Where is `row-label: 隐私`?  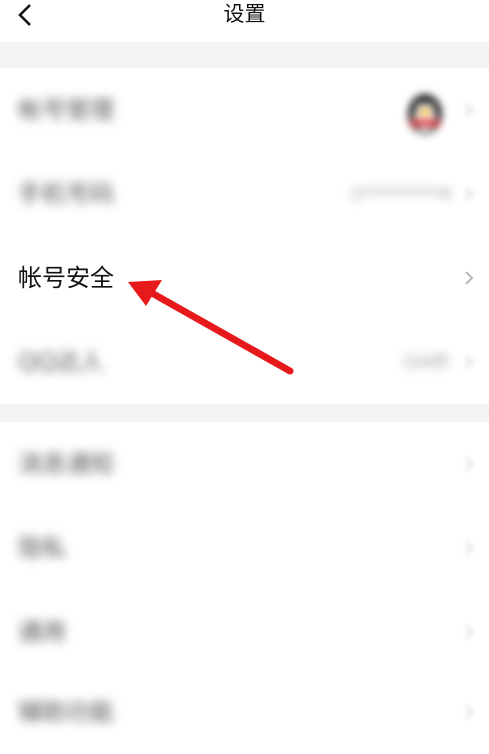 row-label: 隐私 is located at coordinates (42, 548).